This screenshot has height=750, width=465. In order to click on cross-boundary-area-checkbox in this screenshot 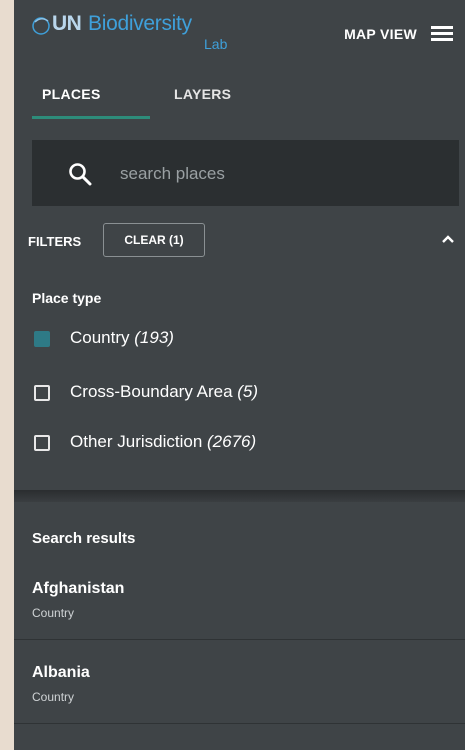, I will do `click(42, 393)`.